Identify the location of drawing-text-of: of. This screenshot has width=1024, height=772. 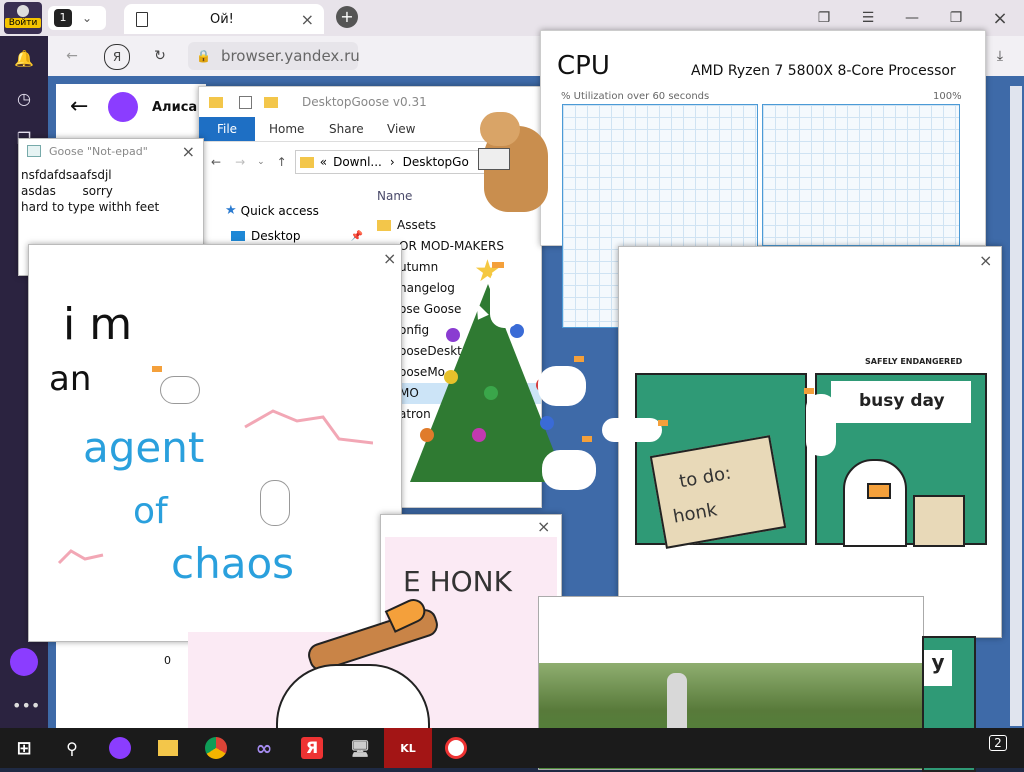
(150, 511).